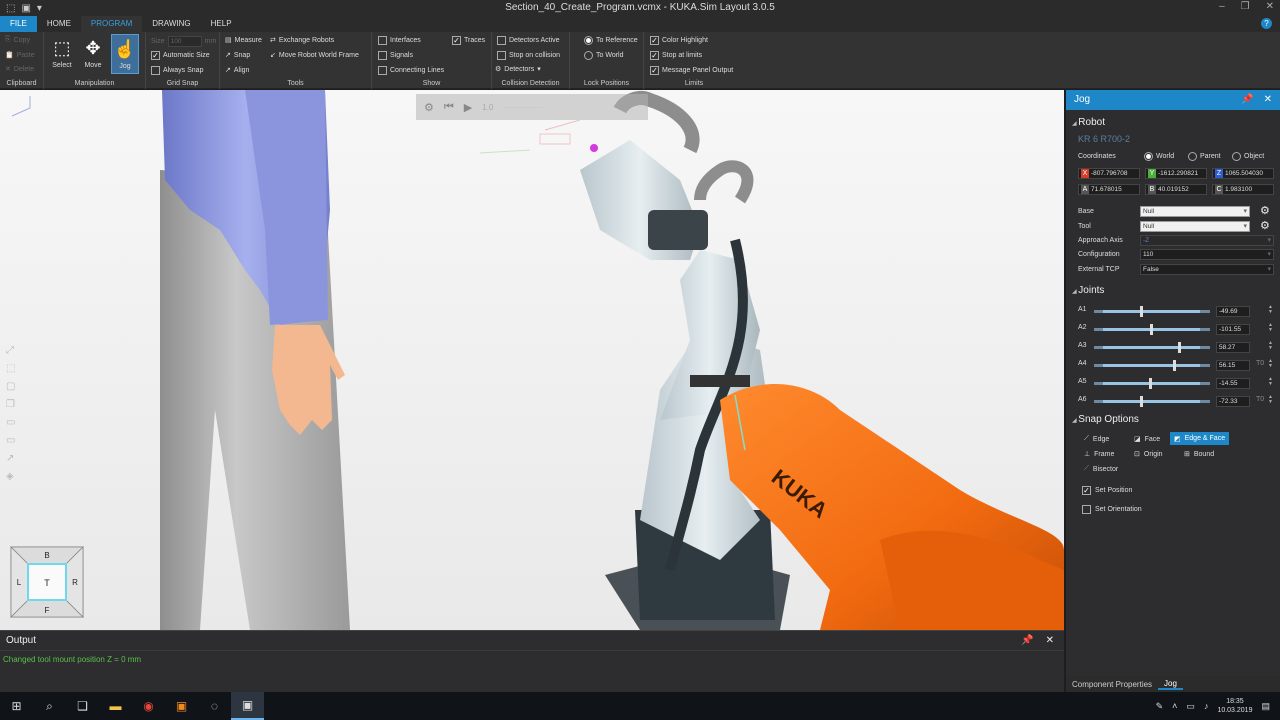 This screenshot has width=1280, height=720. I want to click on joint-a5-slider, so click(1152, 383).